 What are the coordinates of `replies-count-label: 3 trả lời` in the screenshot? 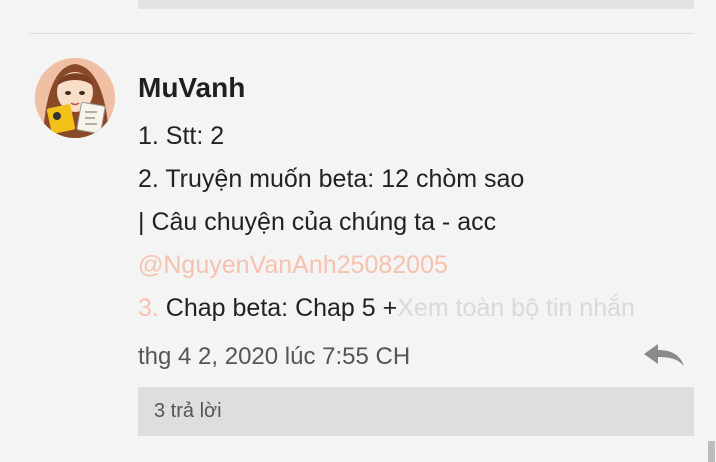 It's located at (188, 411).